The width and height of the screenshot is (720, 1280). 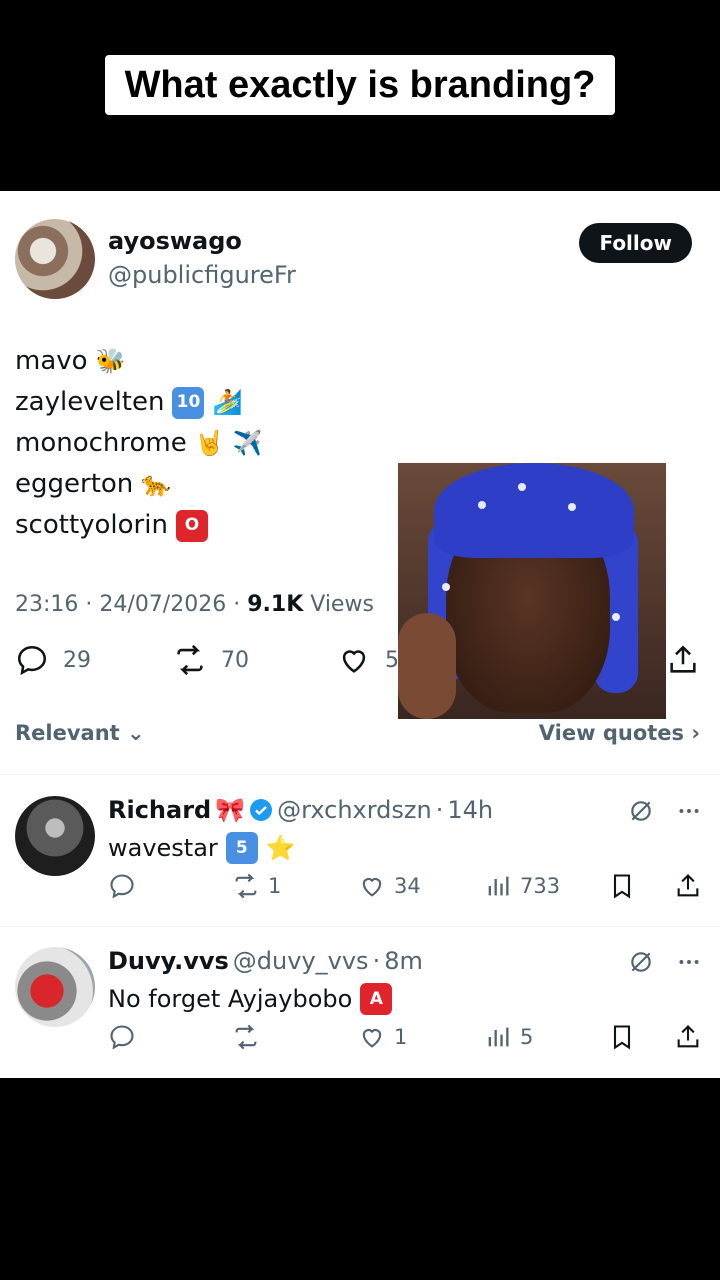 What do you see at coordinates (202, 275) in the screenshot?
I see `author-handle: @publicfigureFr` at bounding box center [202, 275].